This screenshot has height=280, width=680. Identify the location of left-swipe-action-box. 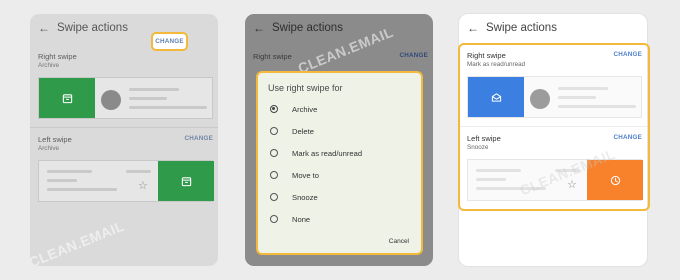
(186, 181).